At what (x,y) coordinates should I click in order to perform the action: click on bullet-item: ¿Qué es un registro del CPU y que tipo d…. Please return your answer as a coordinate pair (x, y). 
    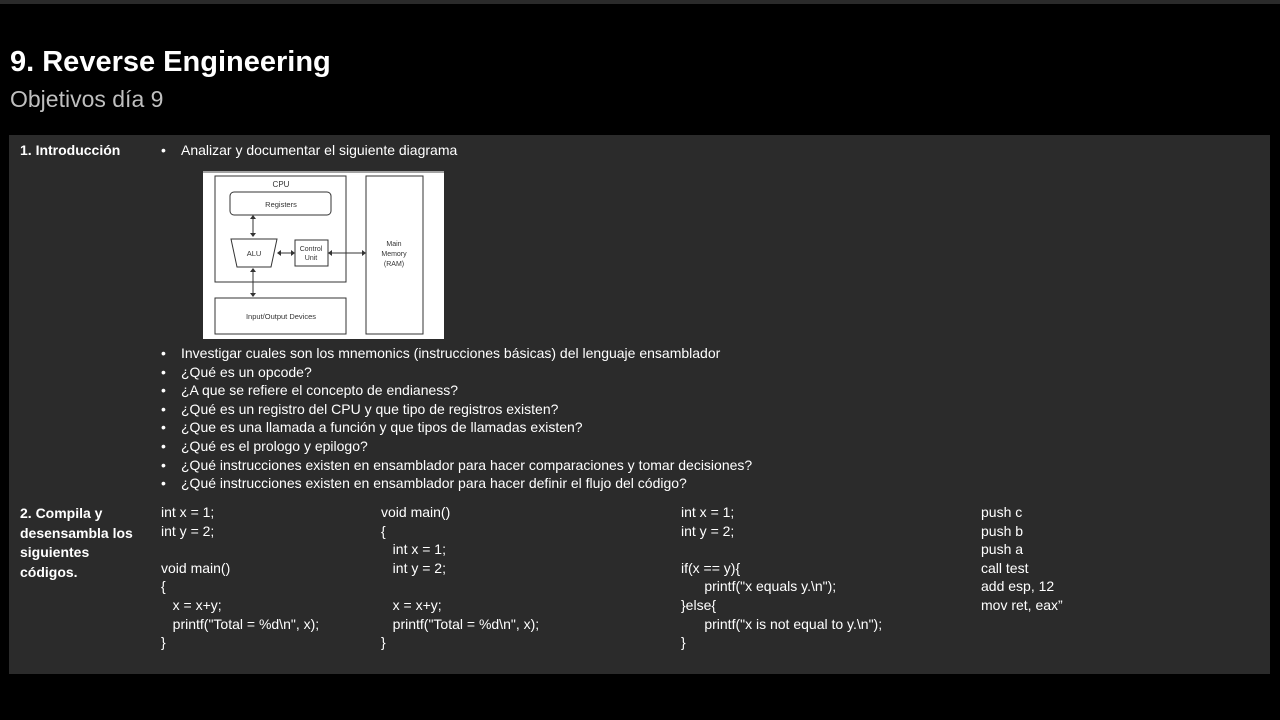
    Looking at the image, I should click on (456, 409).